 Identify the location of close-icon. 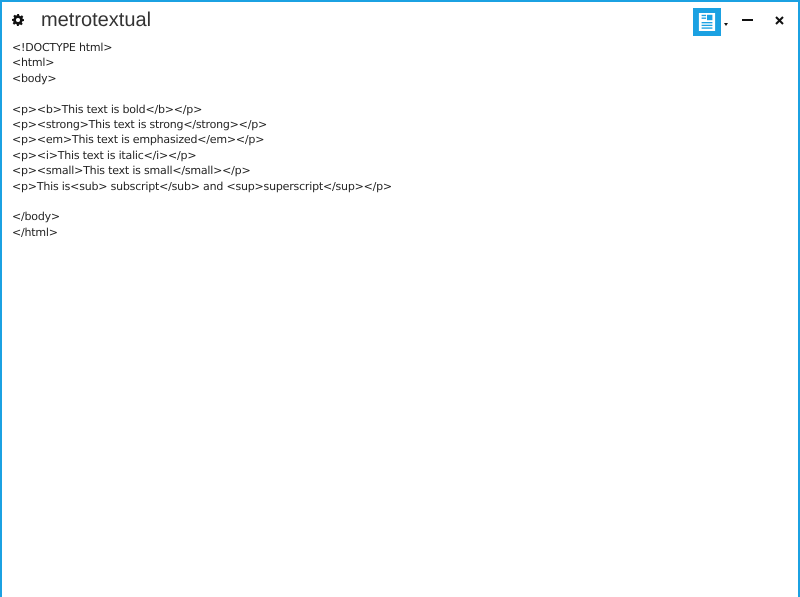
(779, 20).